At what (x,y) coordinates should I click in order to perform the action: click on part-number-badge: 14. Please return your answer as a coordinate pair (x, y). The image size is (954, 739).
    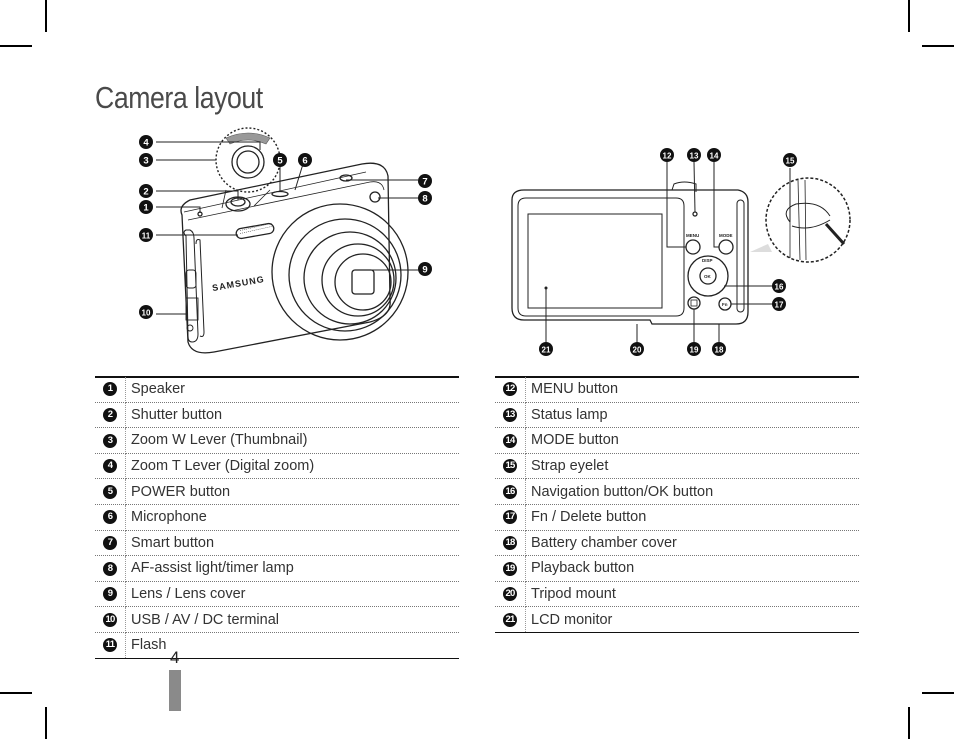
    Looking at the image, I should click on (510, 440).